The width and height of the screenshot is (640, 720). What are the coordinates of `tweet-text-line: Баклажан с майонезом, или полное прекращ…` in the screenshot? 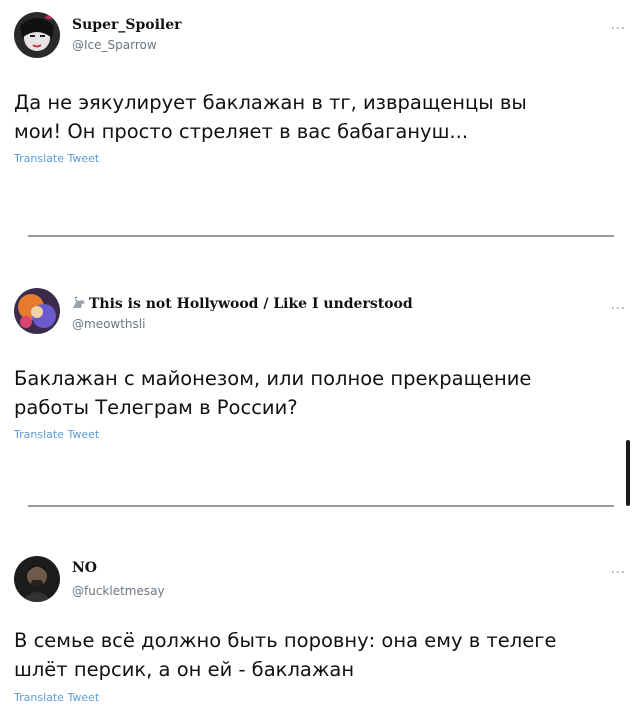 It's located at (273, 378).